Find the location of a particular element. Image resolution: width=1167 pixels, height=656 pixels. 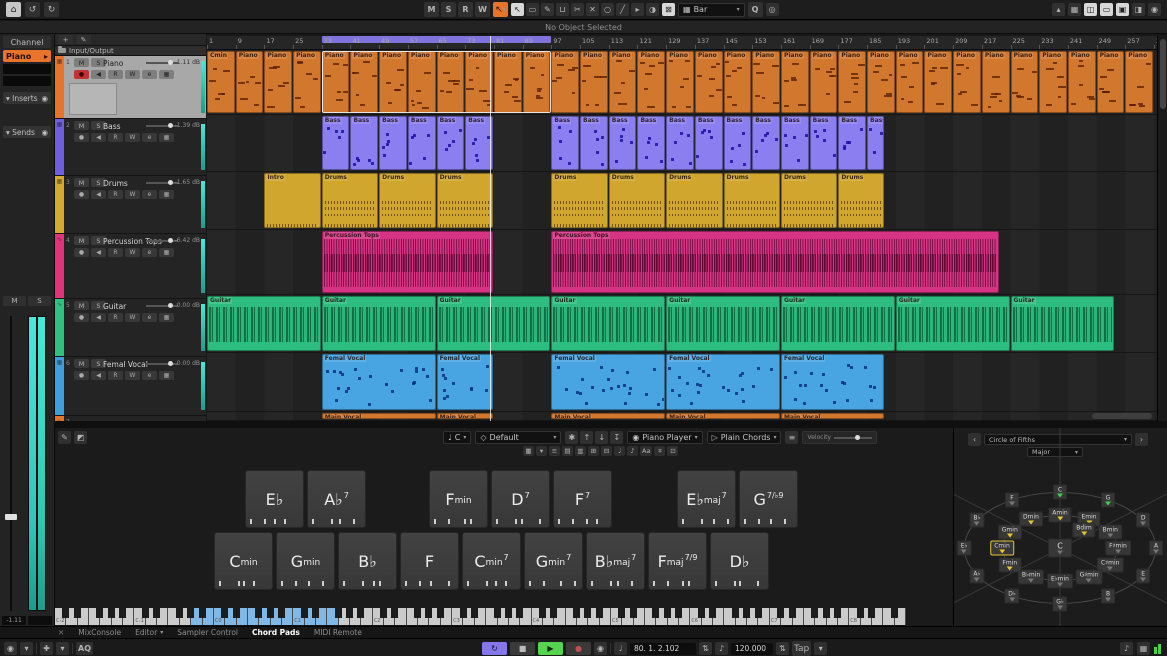

chord-pad-Cmin7: Cmin 7 is located at coordinates (491, 561).